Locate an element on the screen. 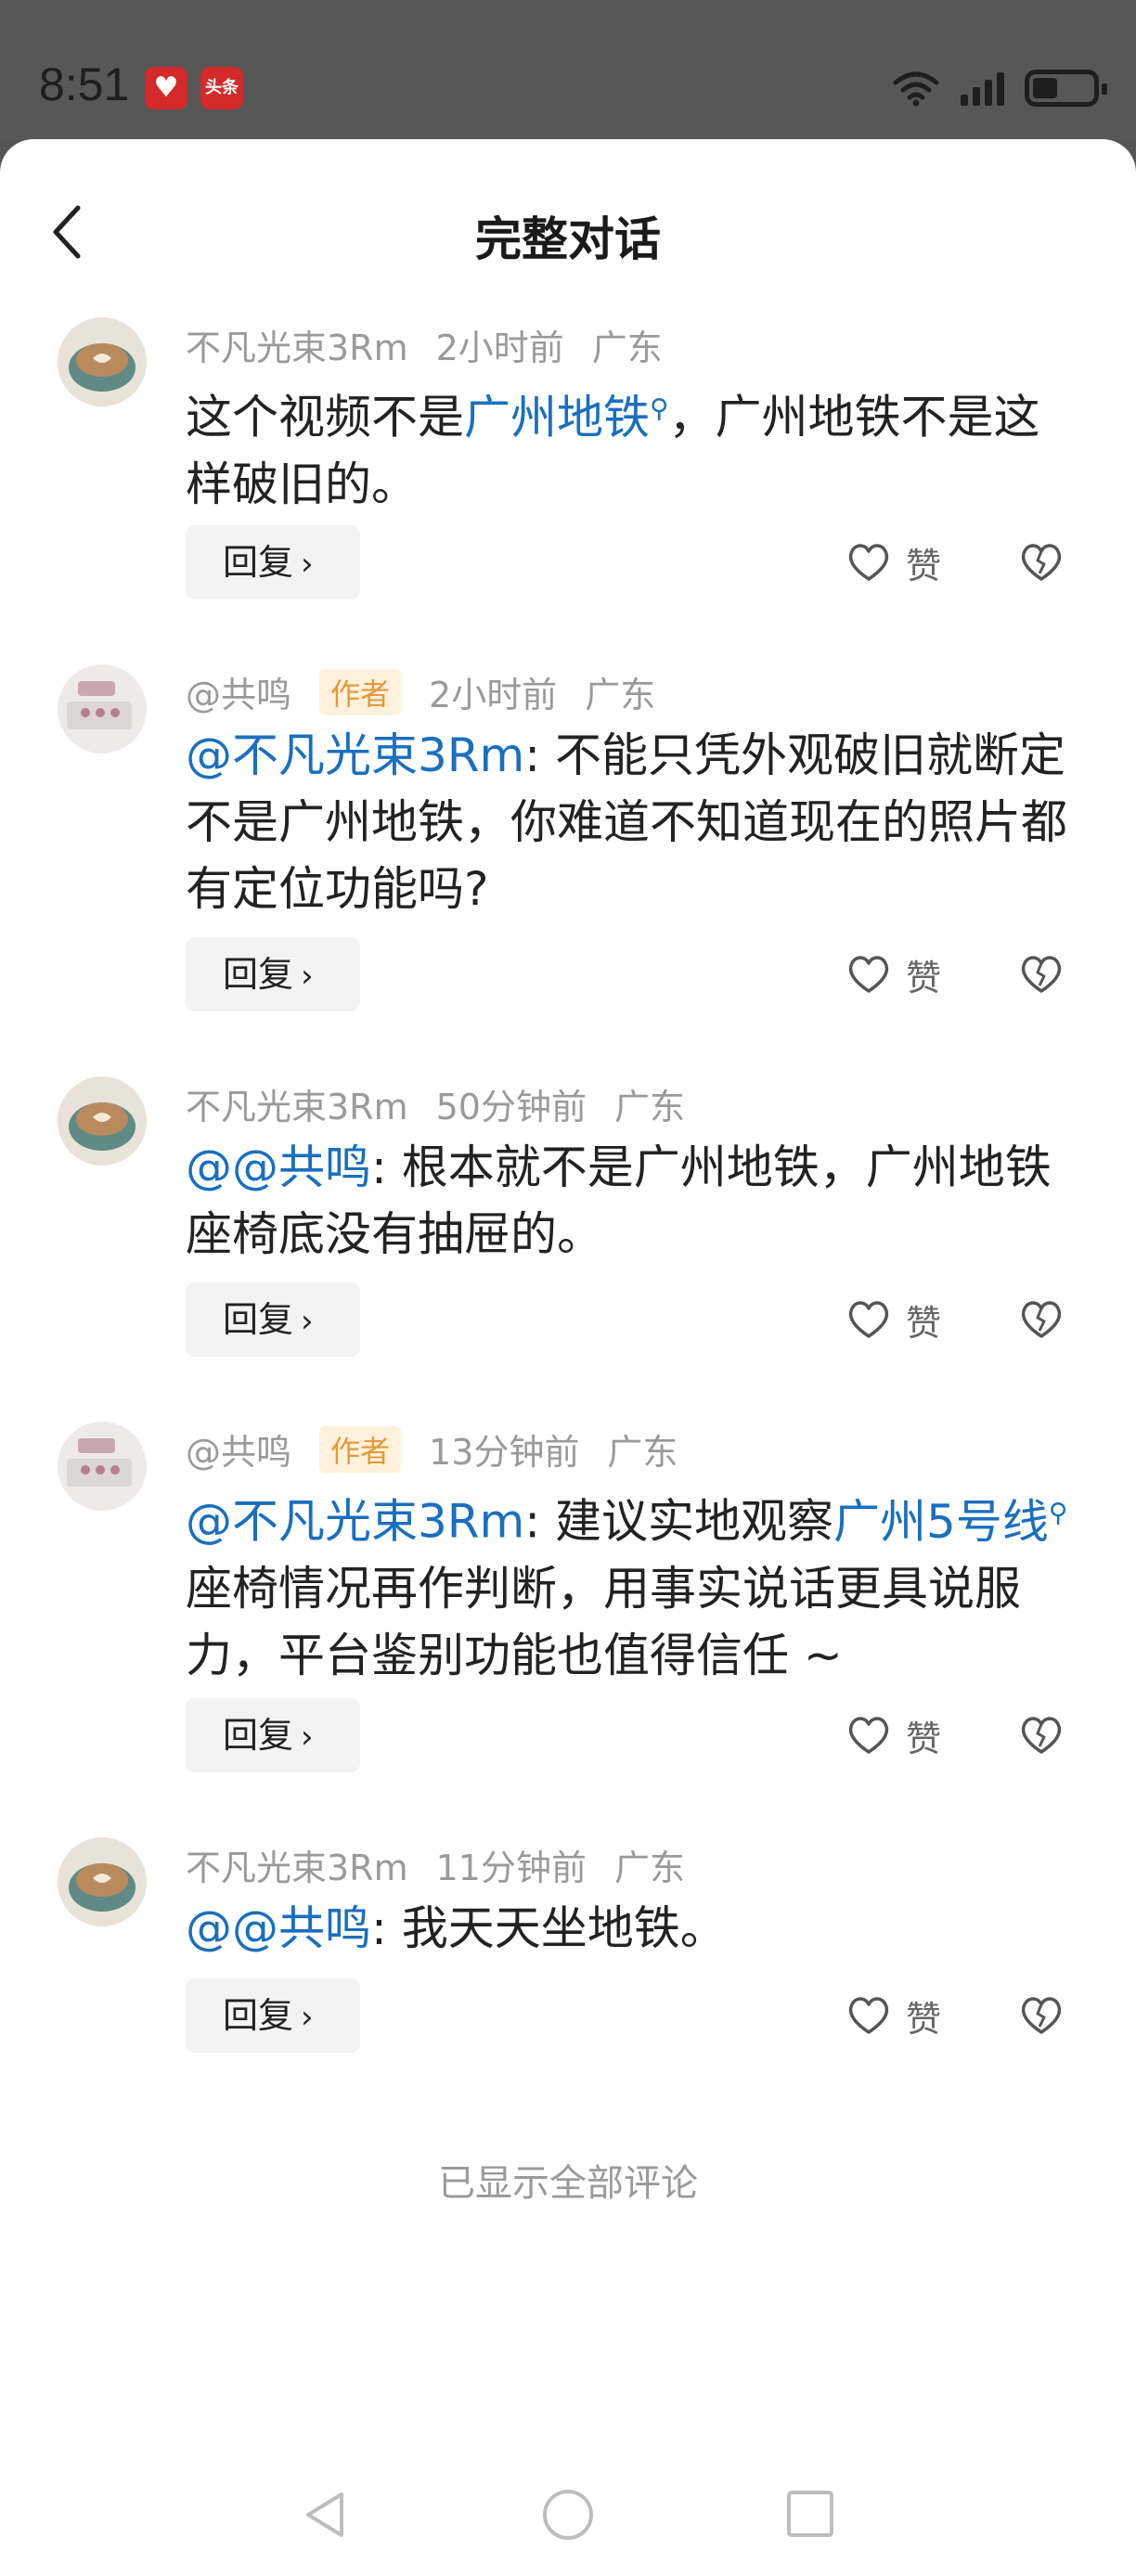 The width and height of the screenshot is (1136, 2576). nav-recent-button is located at coordinates (809, 2516).